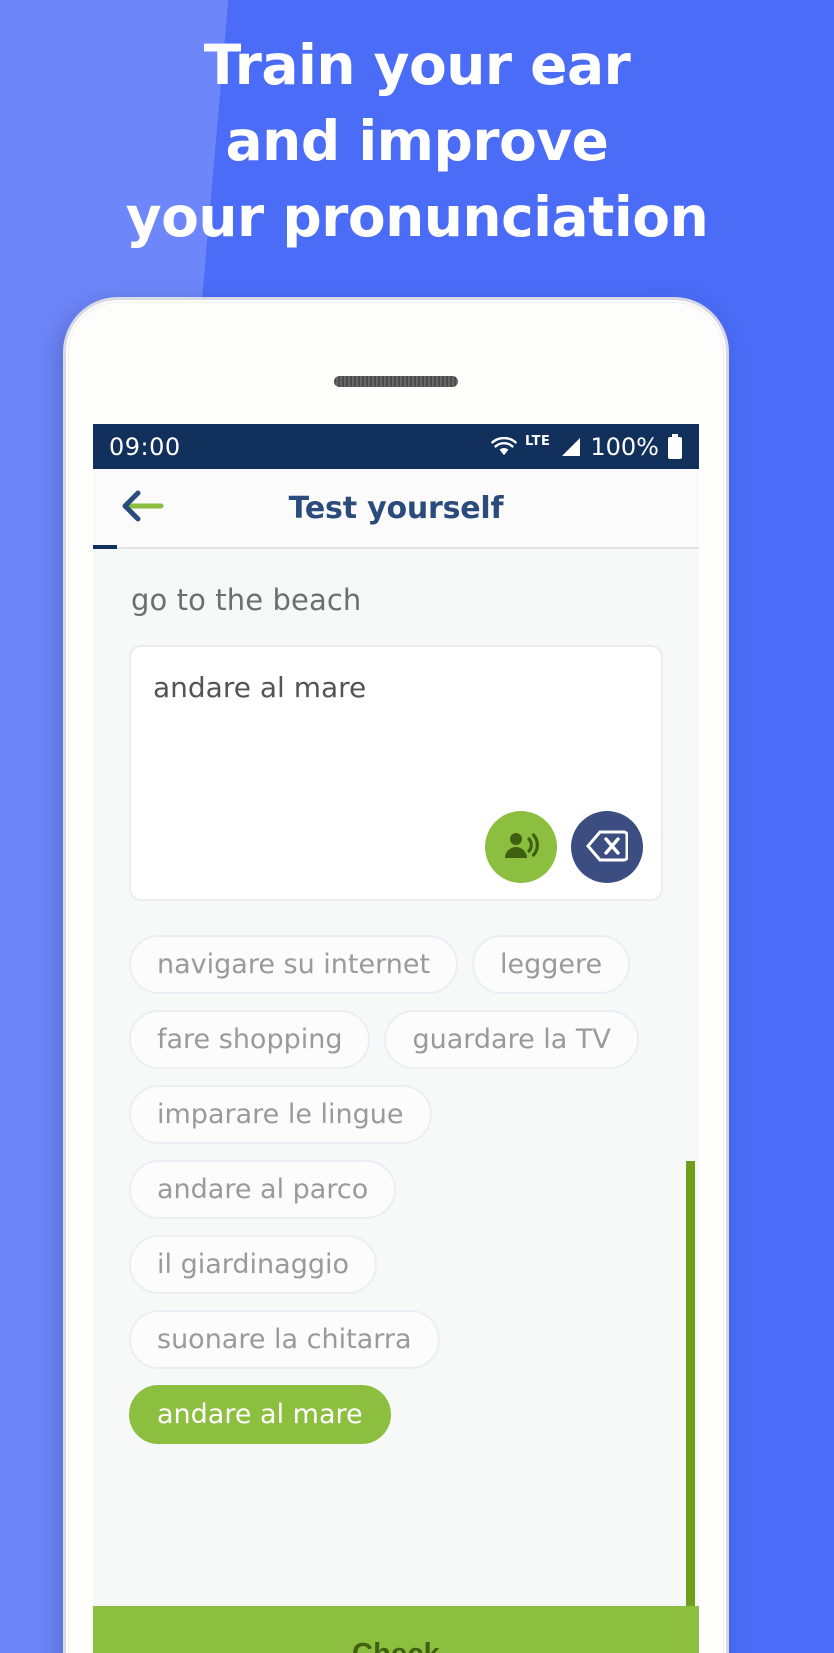  I want to click on word-option-chip: il giardinaggio, so click(253, 1264).